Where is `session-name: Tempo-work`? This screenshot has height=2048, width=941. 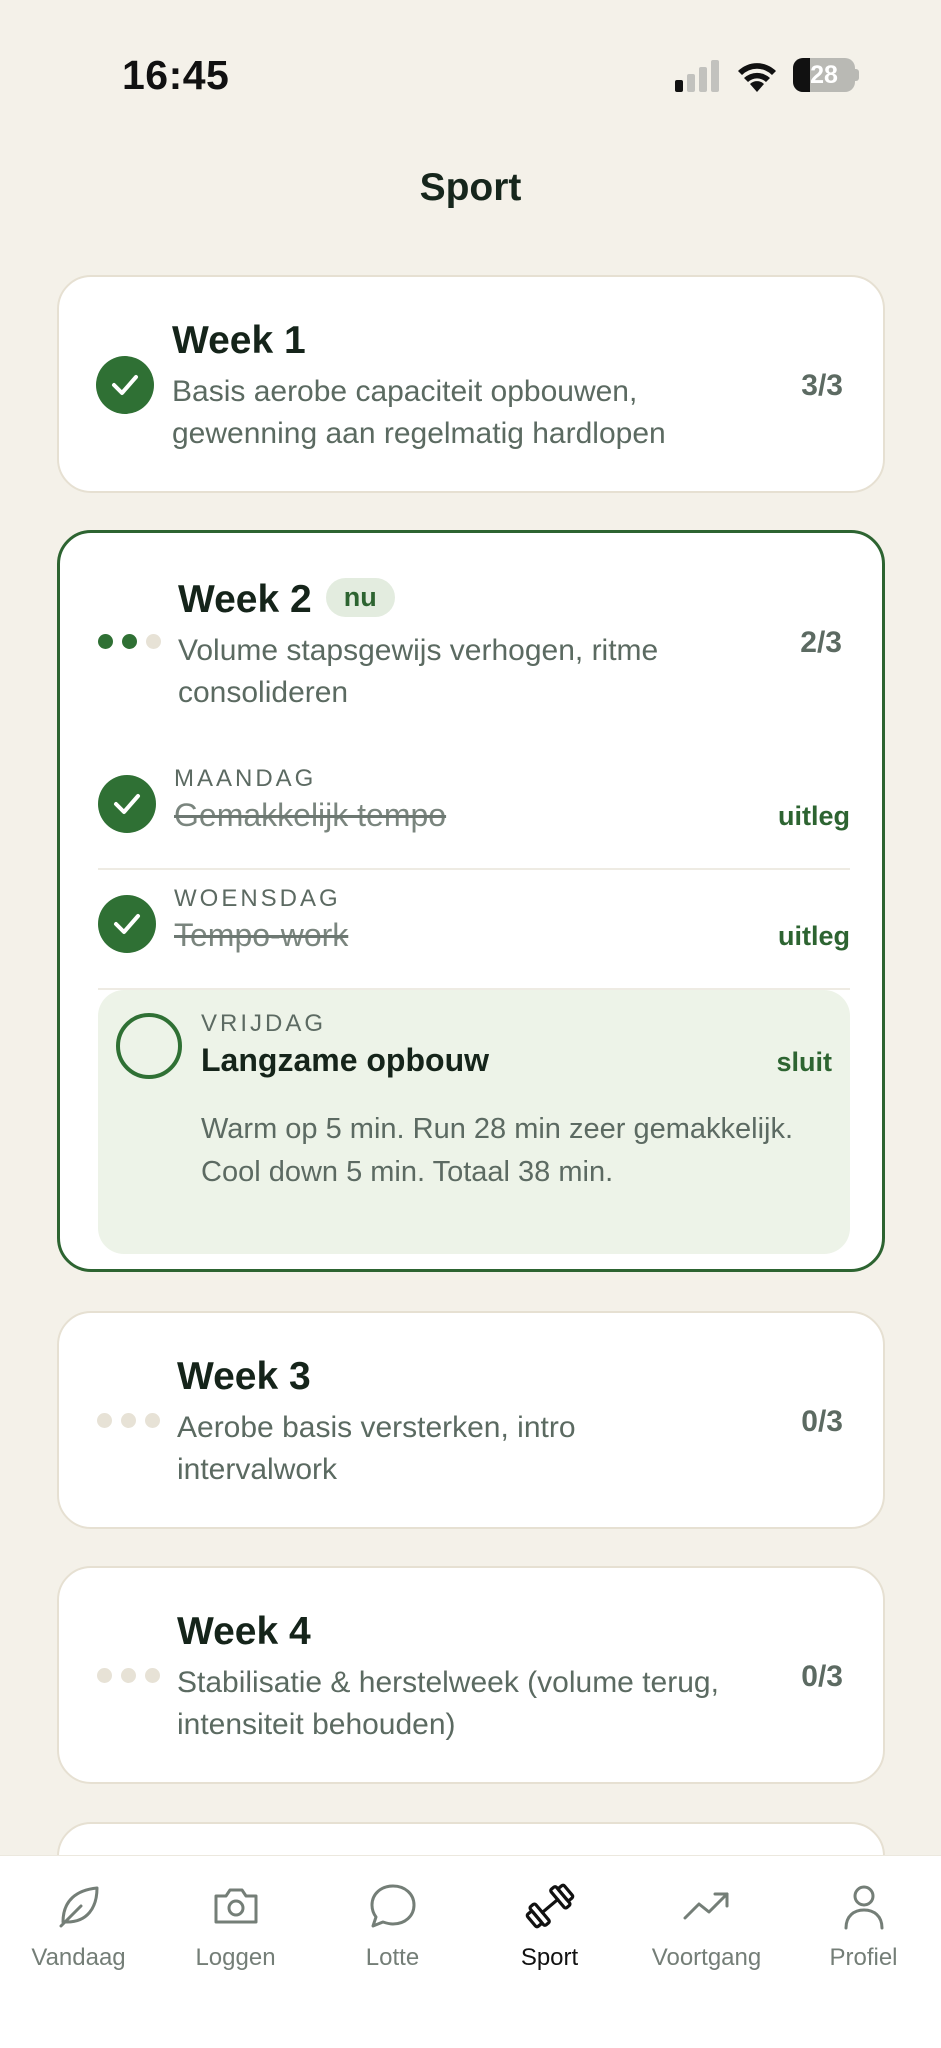 session-name: Tempo-work is located at coordinates (261, 935).